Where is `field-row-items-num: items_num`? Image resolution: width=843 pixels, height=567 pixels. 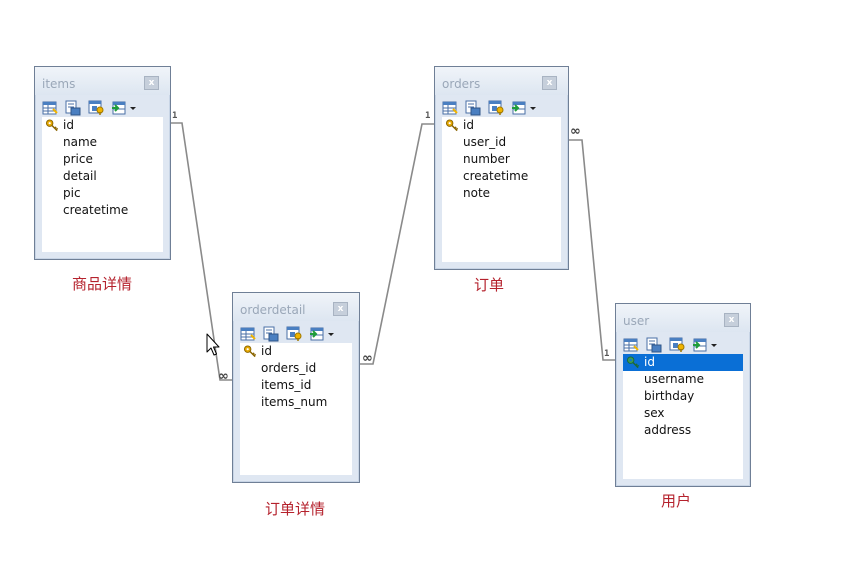
field-row-items-num: items_num is located at coordinates (296, 402).